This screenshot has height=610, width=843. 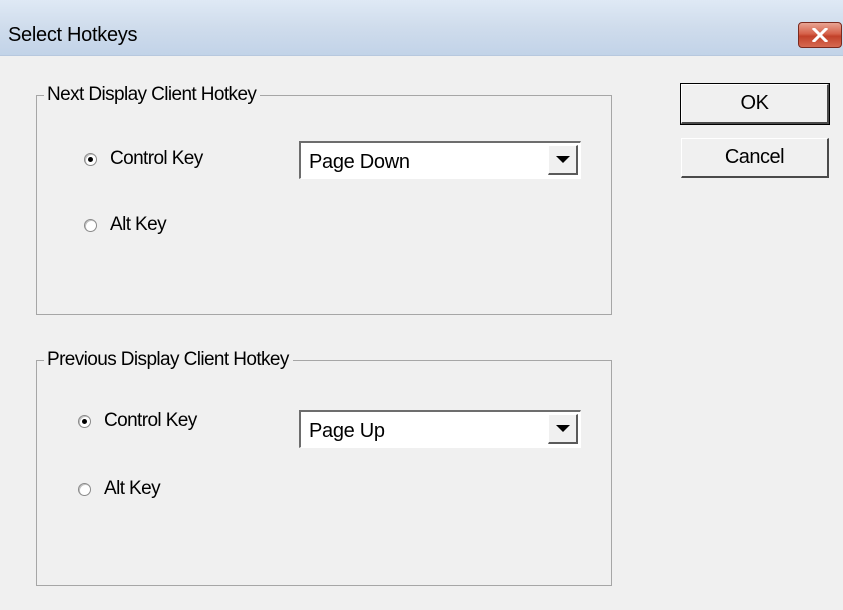 I want to click on next-hotkey-group-label: Next Display Client Hotkey, so click(x=152, y=95).